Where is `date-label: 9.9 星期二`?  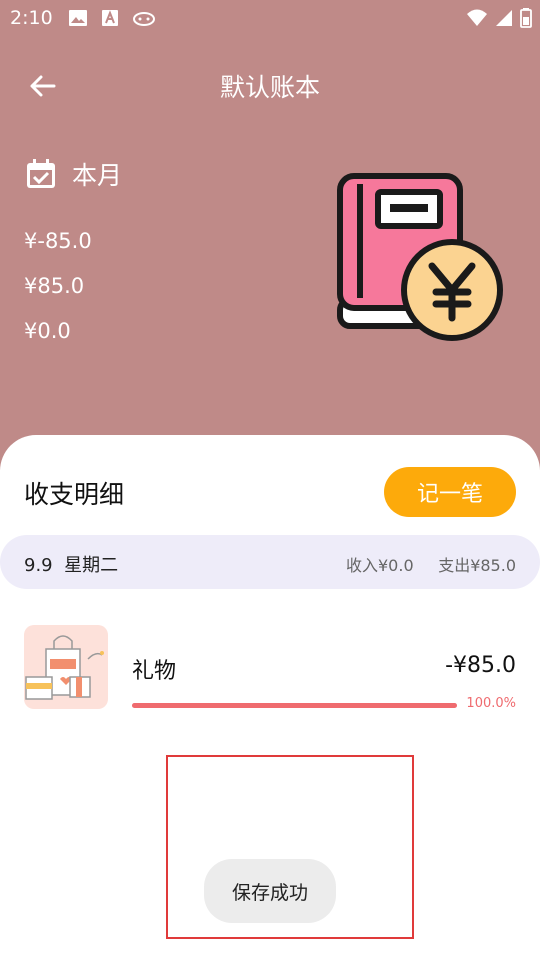 date-label: 9.9 星期二 is located at coordinates (71, 564).